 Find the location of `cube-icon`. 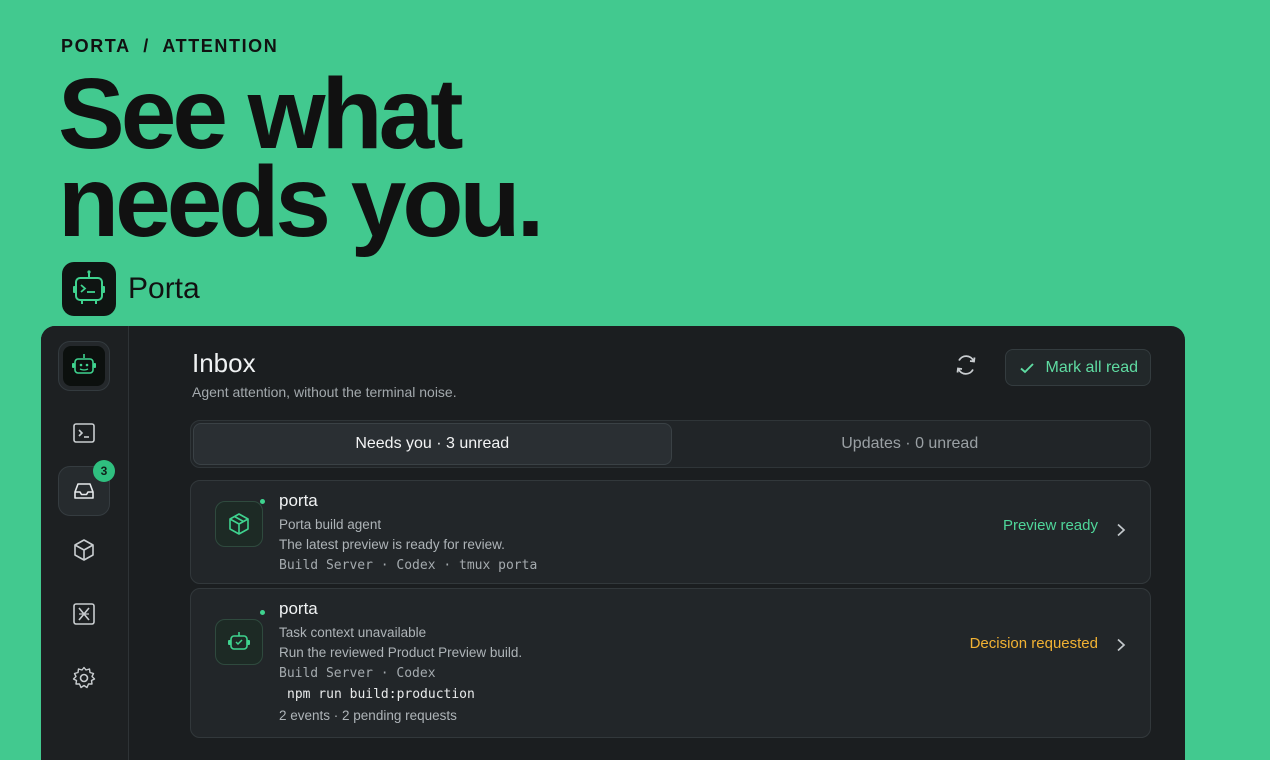

cube-icon is located at coordinates (84, 550).